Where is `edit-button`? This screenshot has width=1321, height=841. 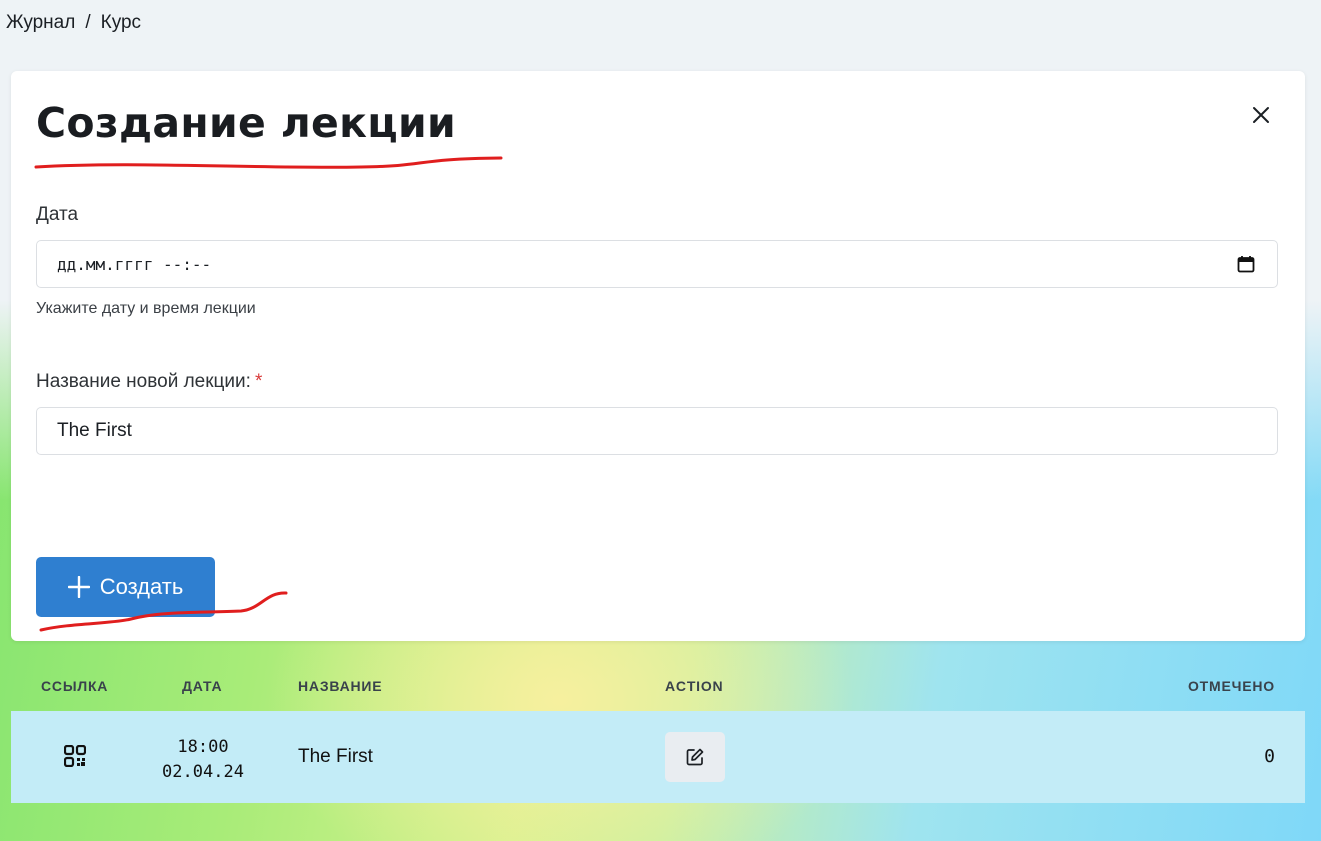
edit-button is located at coordinates (695, 757).